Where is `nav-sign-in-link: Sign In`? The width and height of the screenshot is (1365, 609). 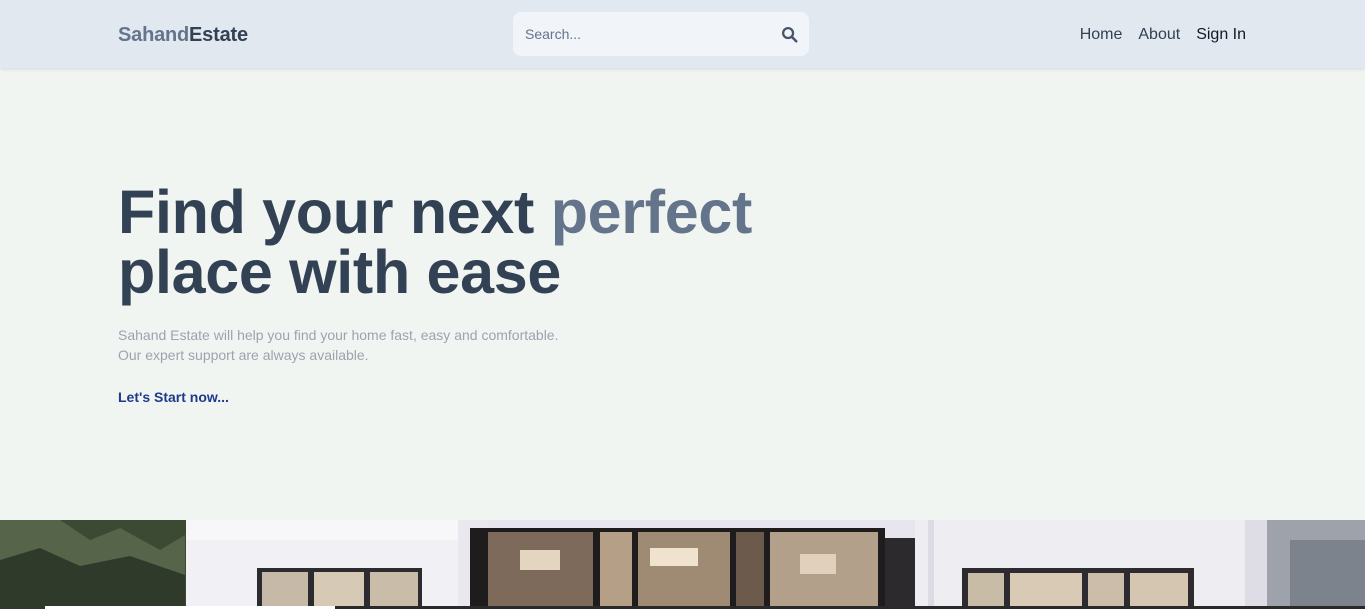
nav-sign-in-link: Sign In is located at coordinates (1221, 35).